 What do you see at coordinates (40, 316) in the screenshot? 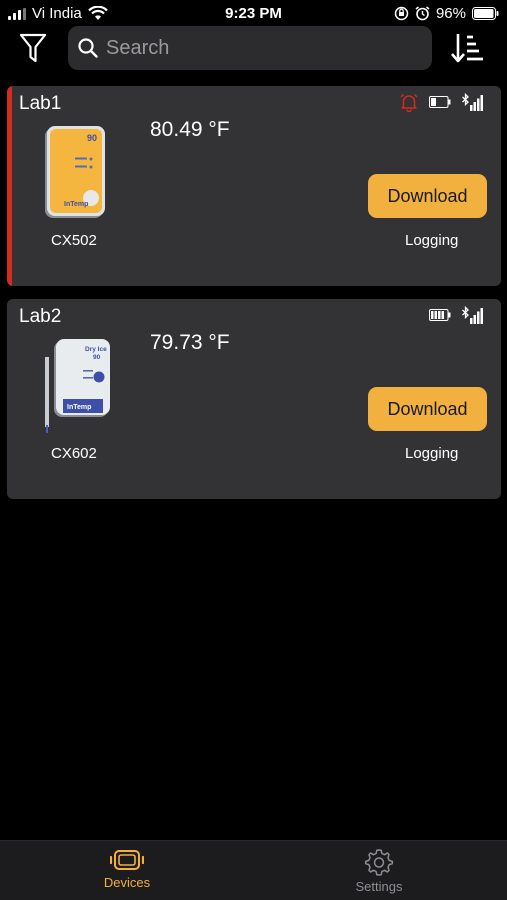
I see `device-name: Lab2` at bounding box center [40, 316].